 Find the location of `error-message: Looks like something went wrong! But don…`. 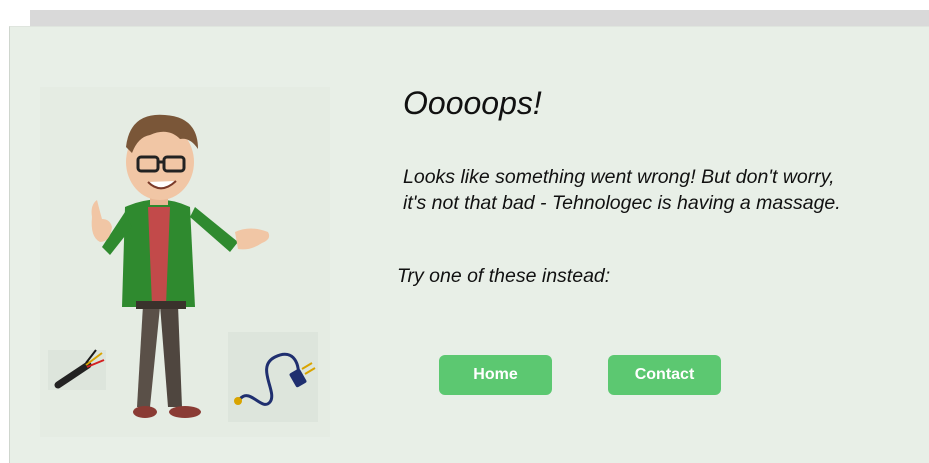

error-message: Looks like something went wrong! But don… is located at coordinates (663, 190).